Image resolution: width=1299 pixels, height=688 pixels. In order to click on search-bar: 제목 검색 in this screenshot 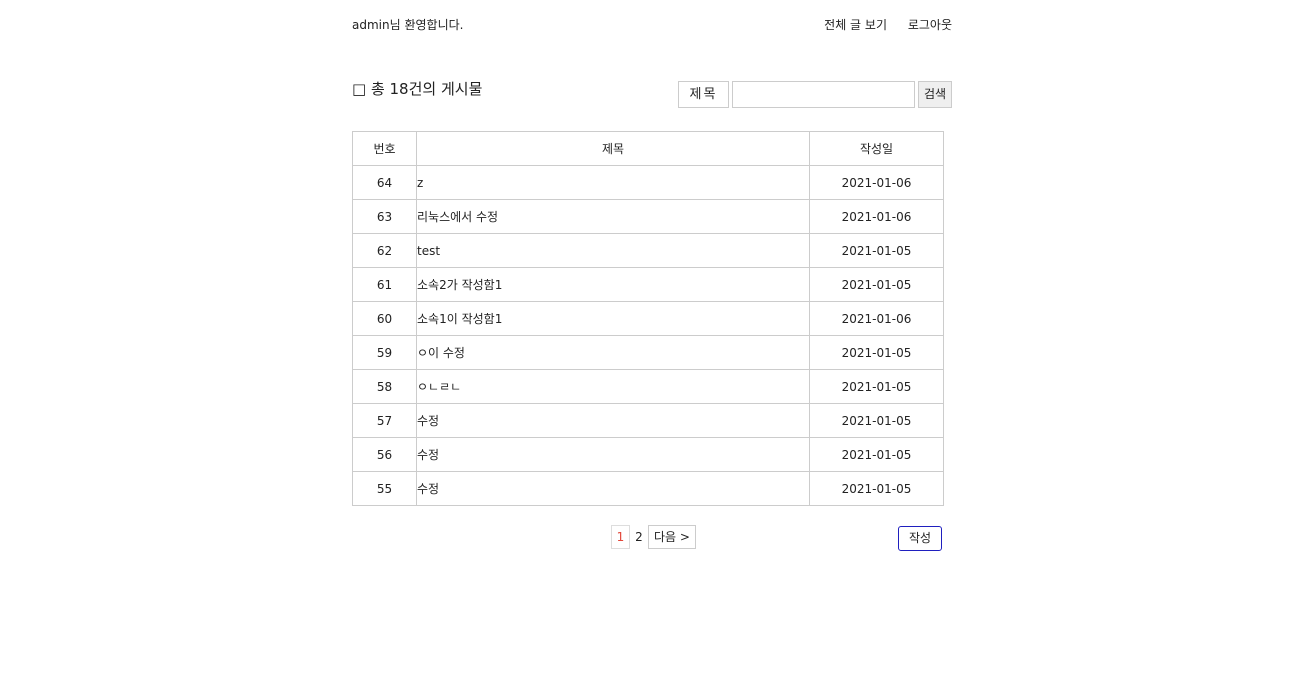, I will do `click(815, 94)`.